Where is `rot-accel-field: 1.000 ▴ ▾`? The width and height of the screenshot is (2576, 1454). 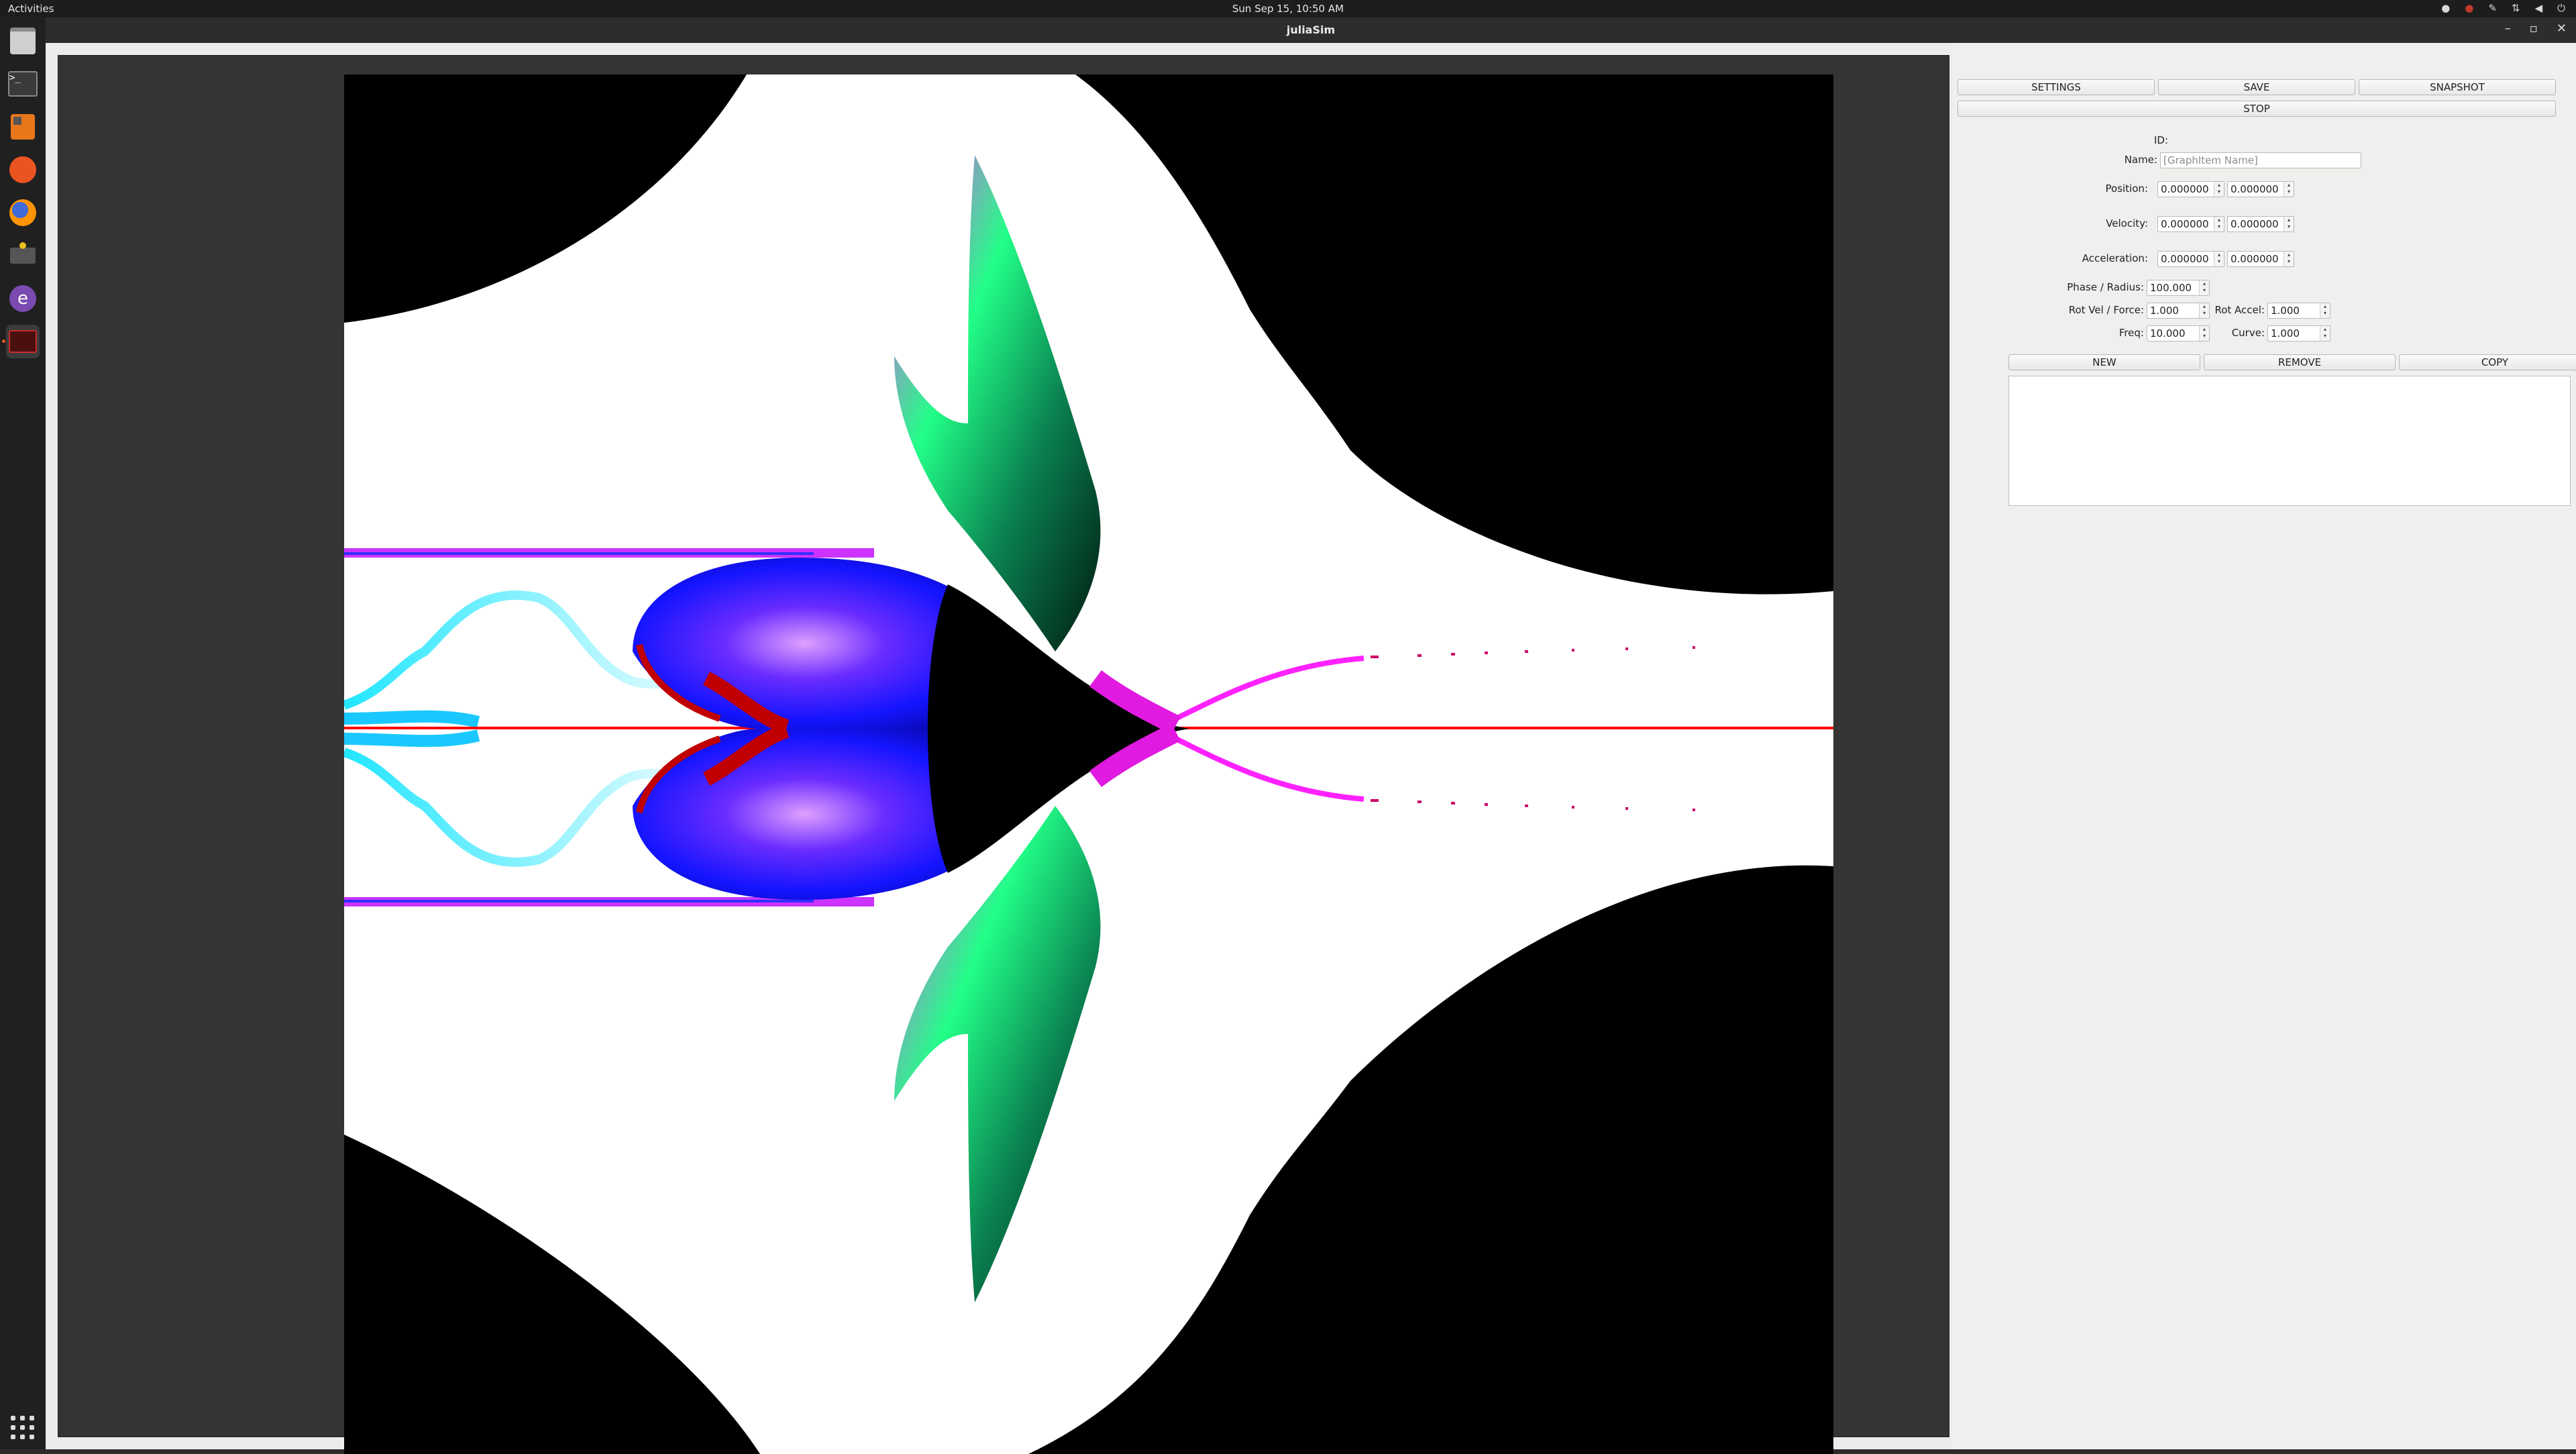 rot-accel-field: 1.000 ▴ ▾ is located at coordinates (2298, 311).